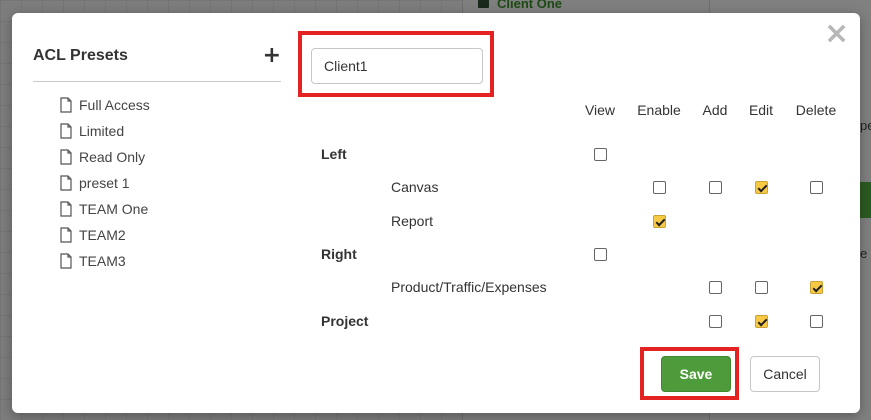 This screenshot has width=871, height=420. Describe the element at coordinates (816, 110) in the screenshot. I see `column-header-delete: Delete` at that location.